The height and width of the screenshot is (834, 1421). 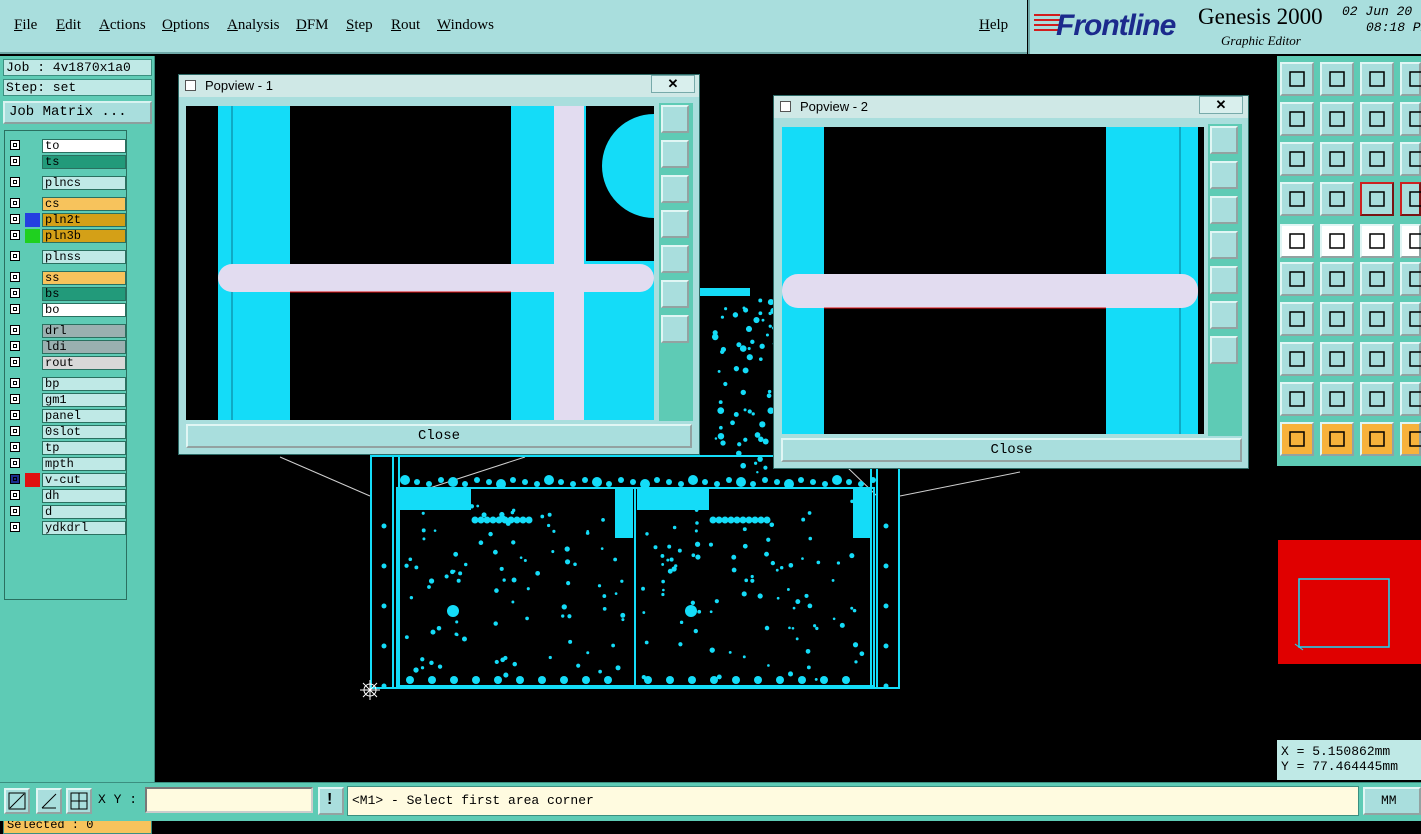 What do you see at coordinates (1224, 315) in the screenshot?
I see `popview-zoom-in-icon` at bounding box center [1224, 315].